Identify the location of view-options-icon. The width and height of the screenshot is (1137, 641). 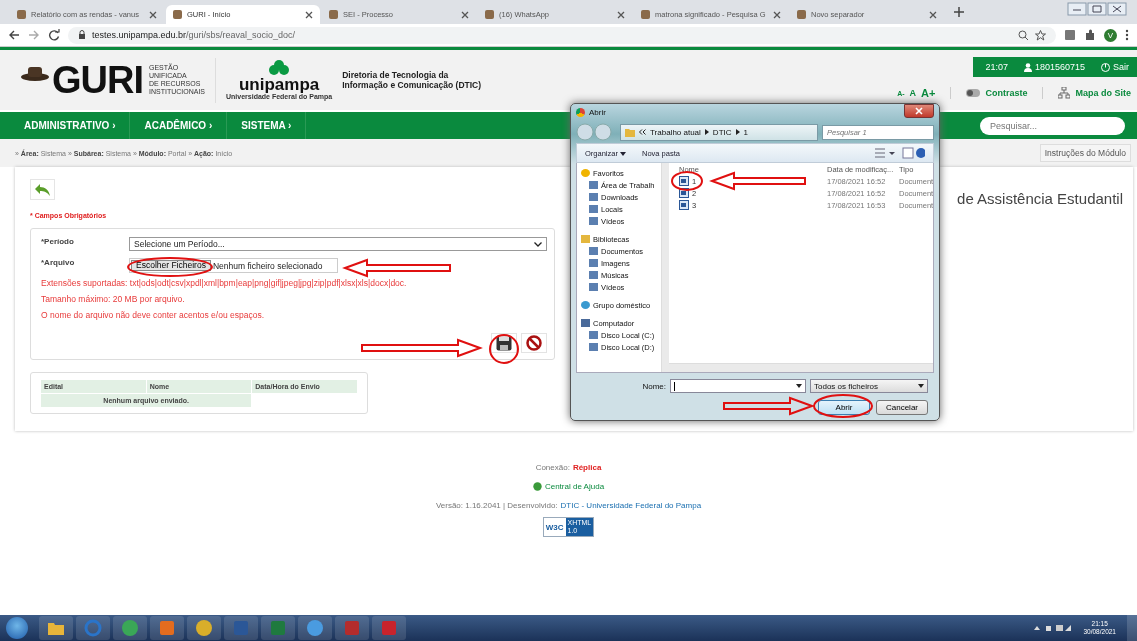
(900, 153).